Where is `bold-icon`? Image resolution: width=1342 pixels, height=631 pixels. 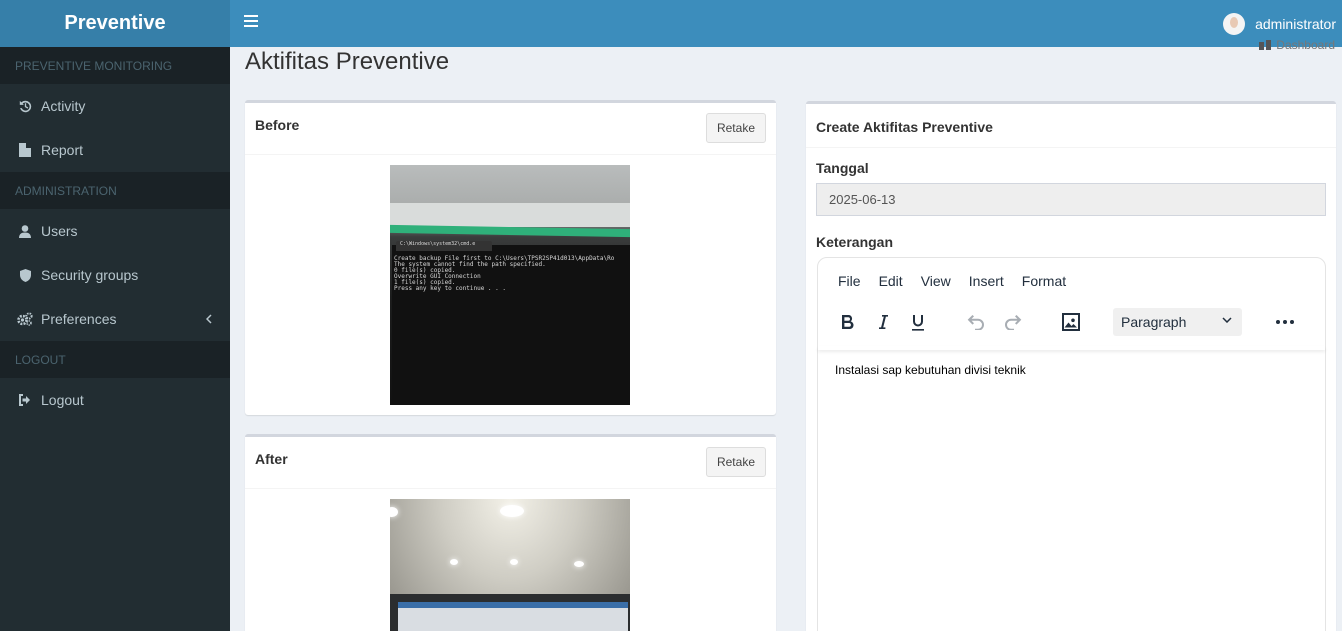
bold-icon is located at coordinates (848, 322).